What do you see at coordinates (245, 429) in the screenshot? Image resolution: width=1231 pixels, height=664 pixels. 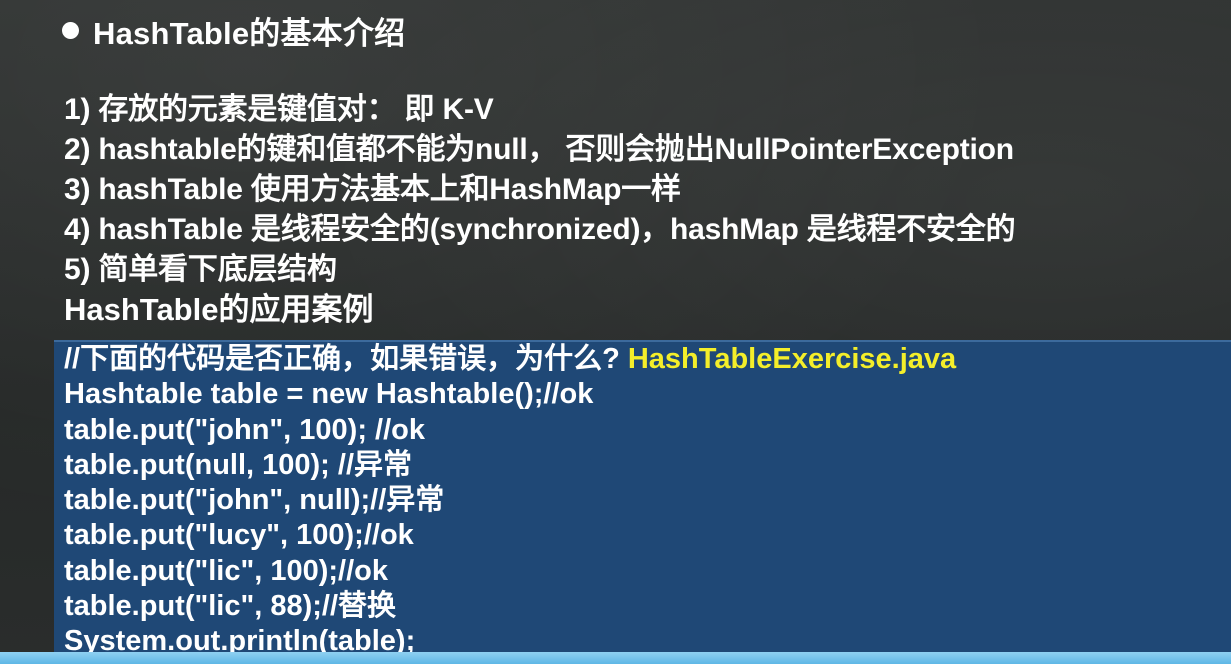 I see `code-line: table.put("john", 100); //ok` at bounding box center [245, 429].